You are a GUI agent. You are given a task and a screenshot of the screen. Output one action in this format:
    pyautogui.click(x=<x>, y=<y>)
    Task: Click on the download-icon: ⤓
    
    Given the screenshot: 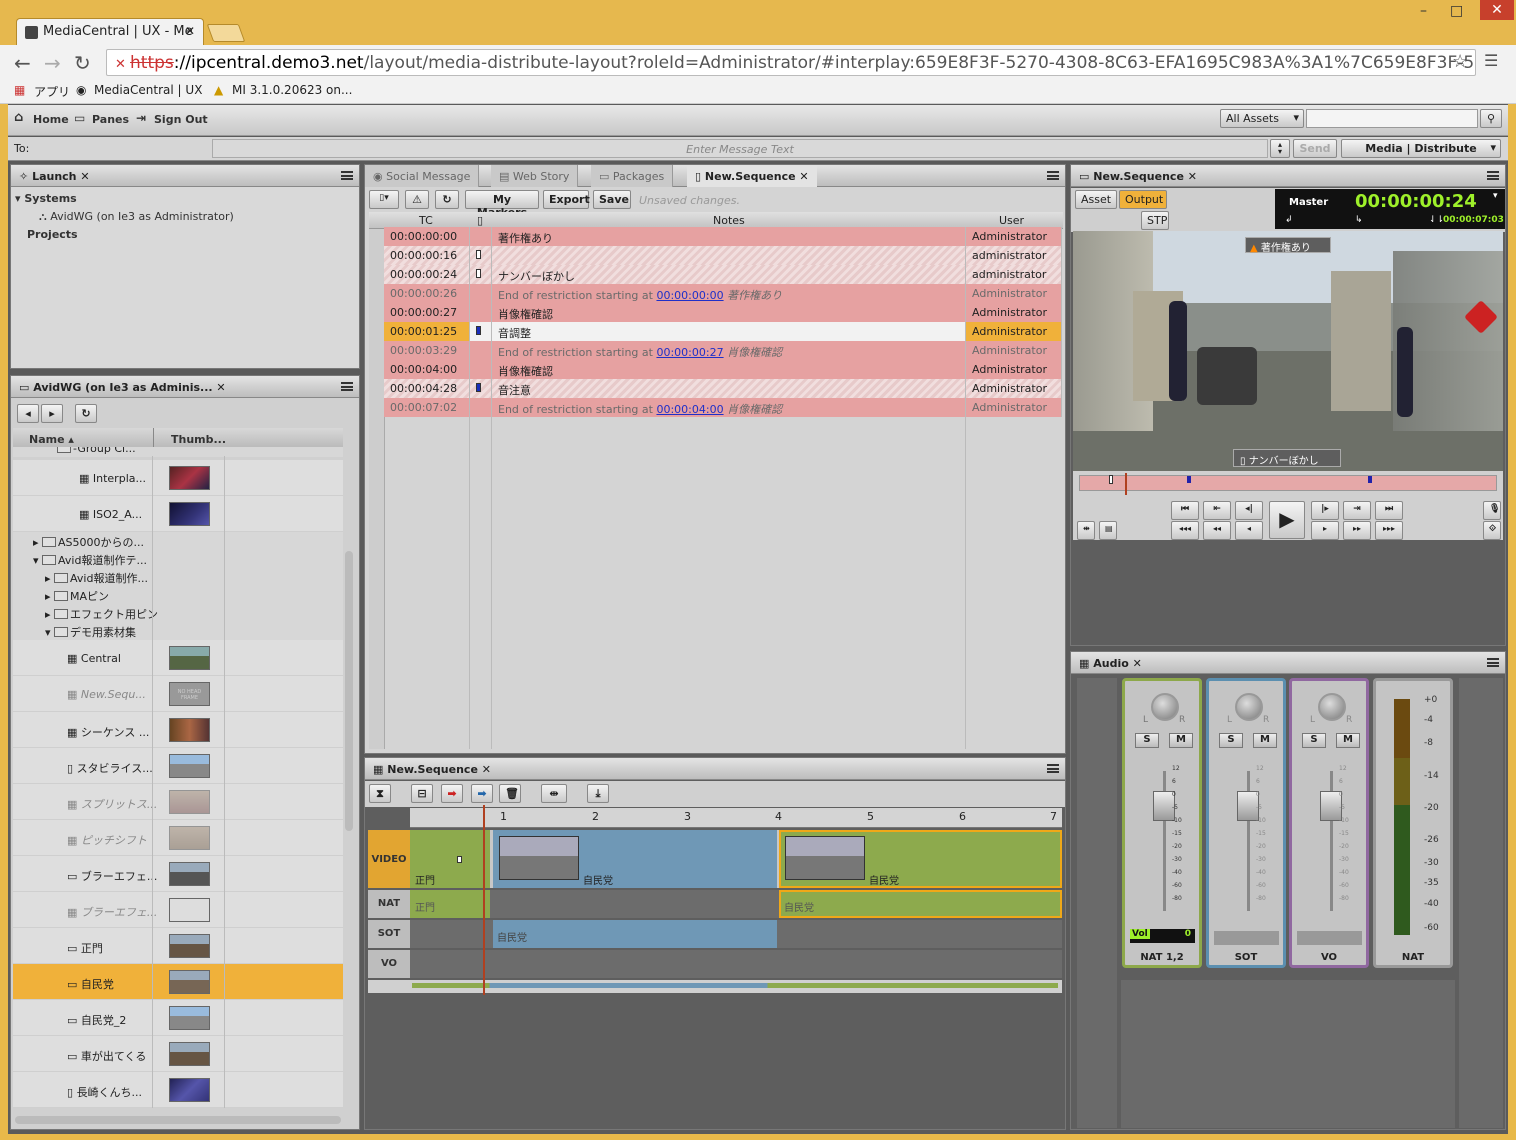 What is the action you would take?
    pyautogui.click(x=598, y=793)
    